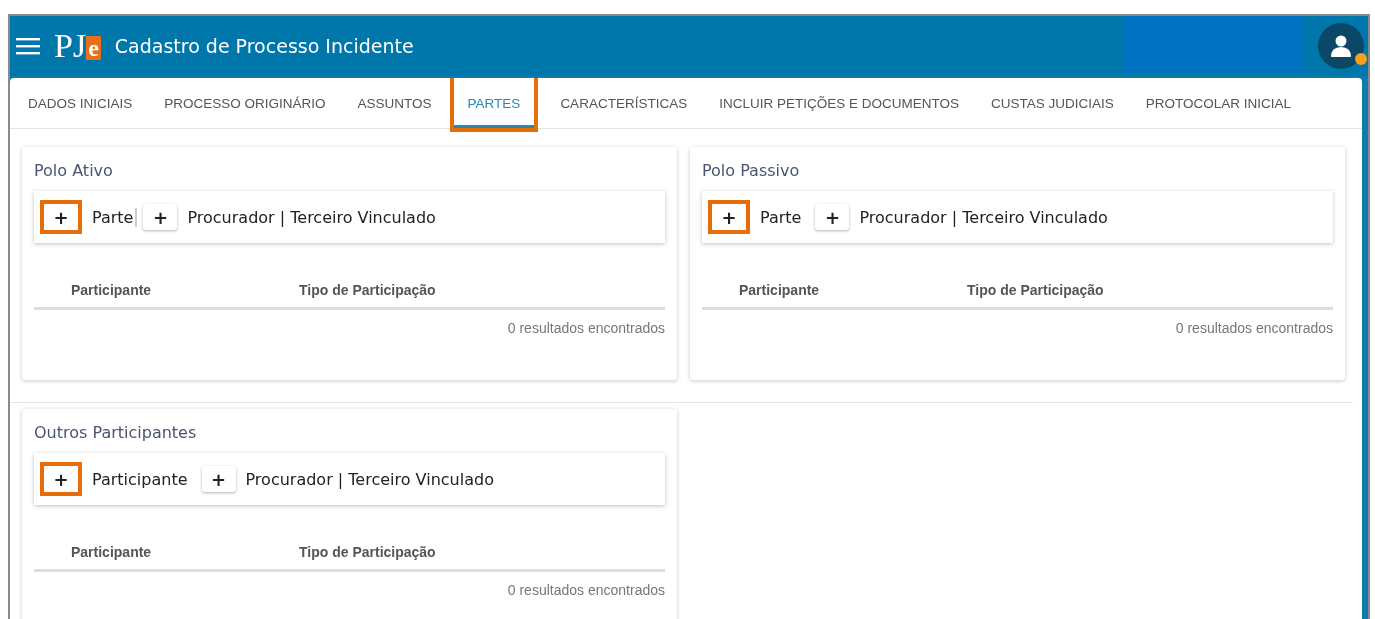 Image resolution: width=1375 pixels, height=619 pixels. I want to click on person-icon, so click(1341, 46).